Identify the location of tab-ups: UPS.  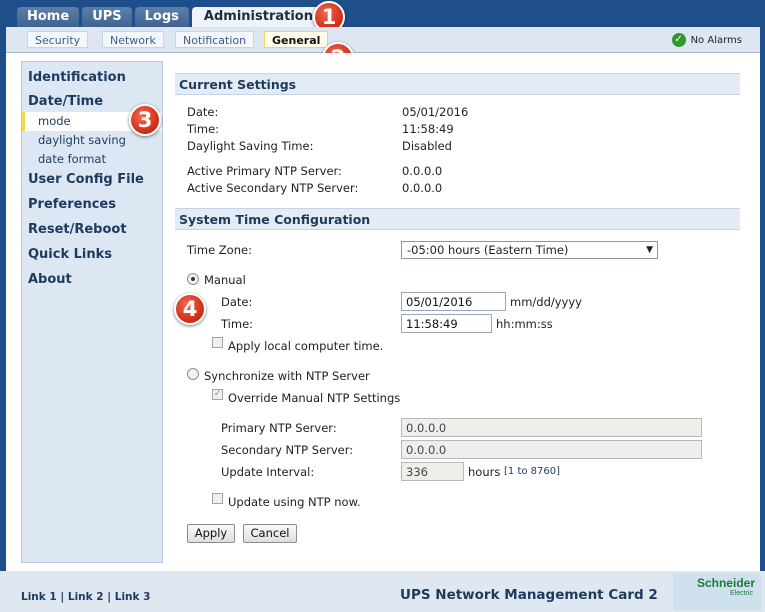
(107, 17).